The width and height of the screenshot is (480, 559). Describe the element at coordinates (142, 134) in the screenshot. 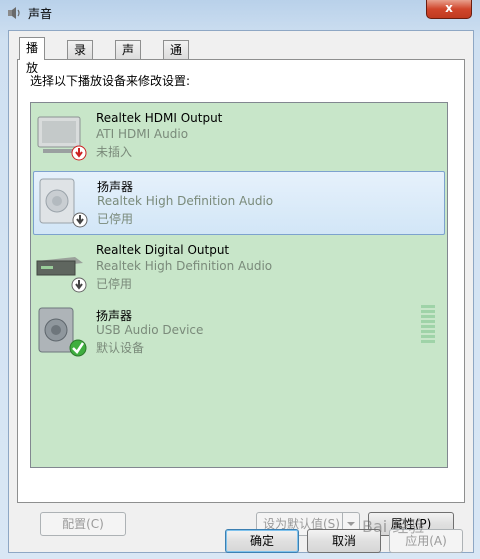

I see `device-driver: ATI HDMI Audio` at that location.